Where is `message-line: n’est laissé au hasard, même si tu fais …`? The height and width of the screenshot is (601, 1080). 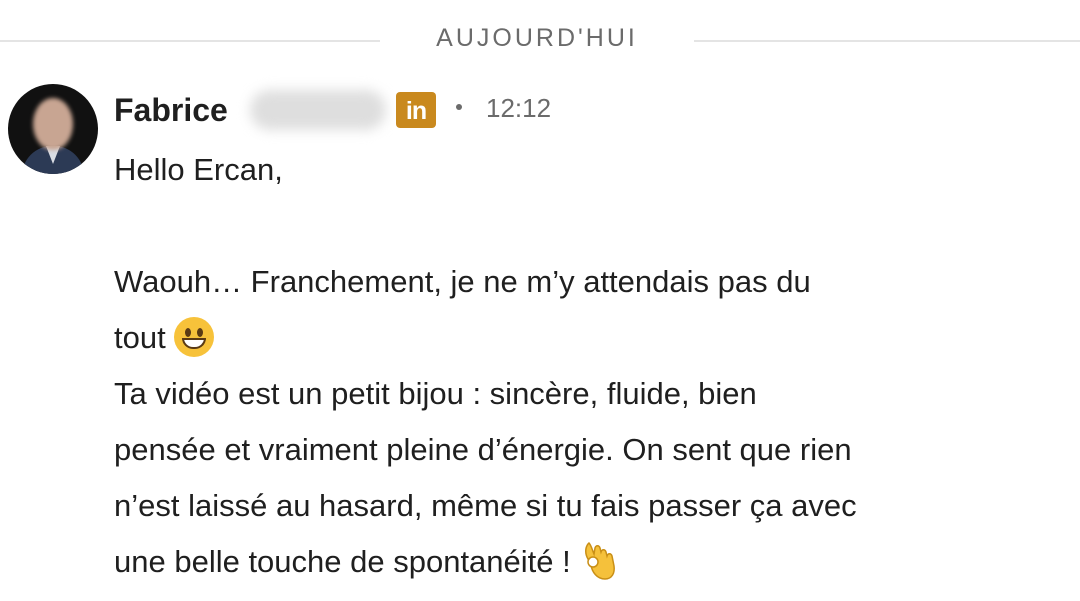
message-line: n’est laissé au hasard, même si tu fais … is located at coordinates (485, 505).